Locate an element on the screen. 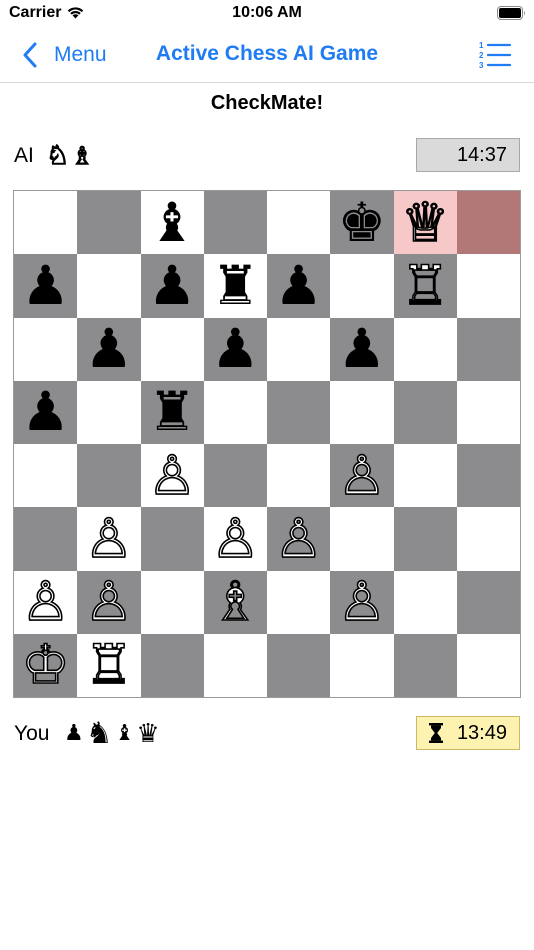 The height and width of the screenshot is (950, 534). numbered-list-icon: 1 2 3 is located at coordinates (495, 55).